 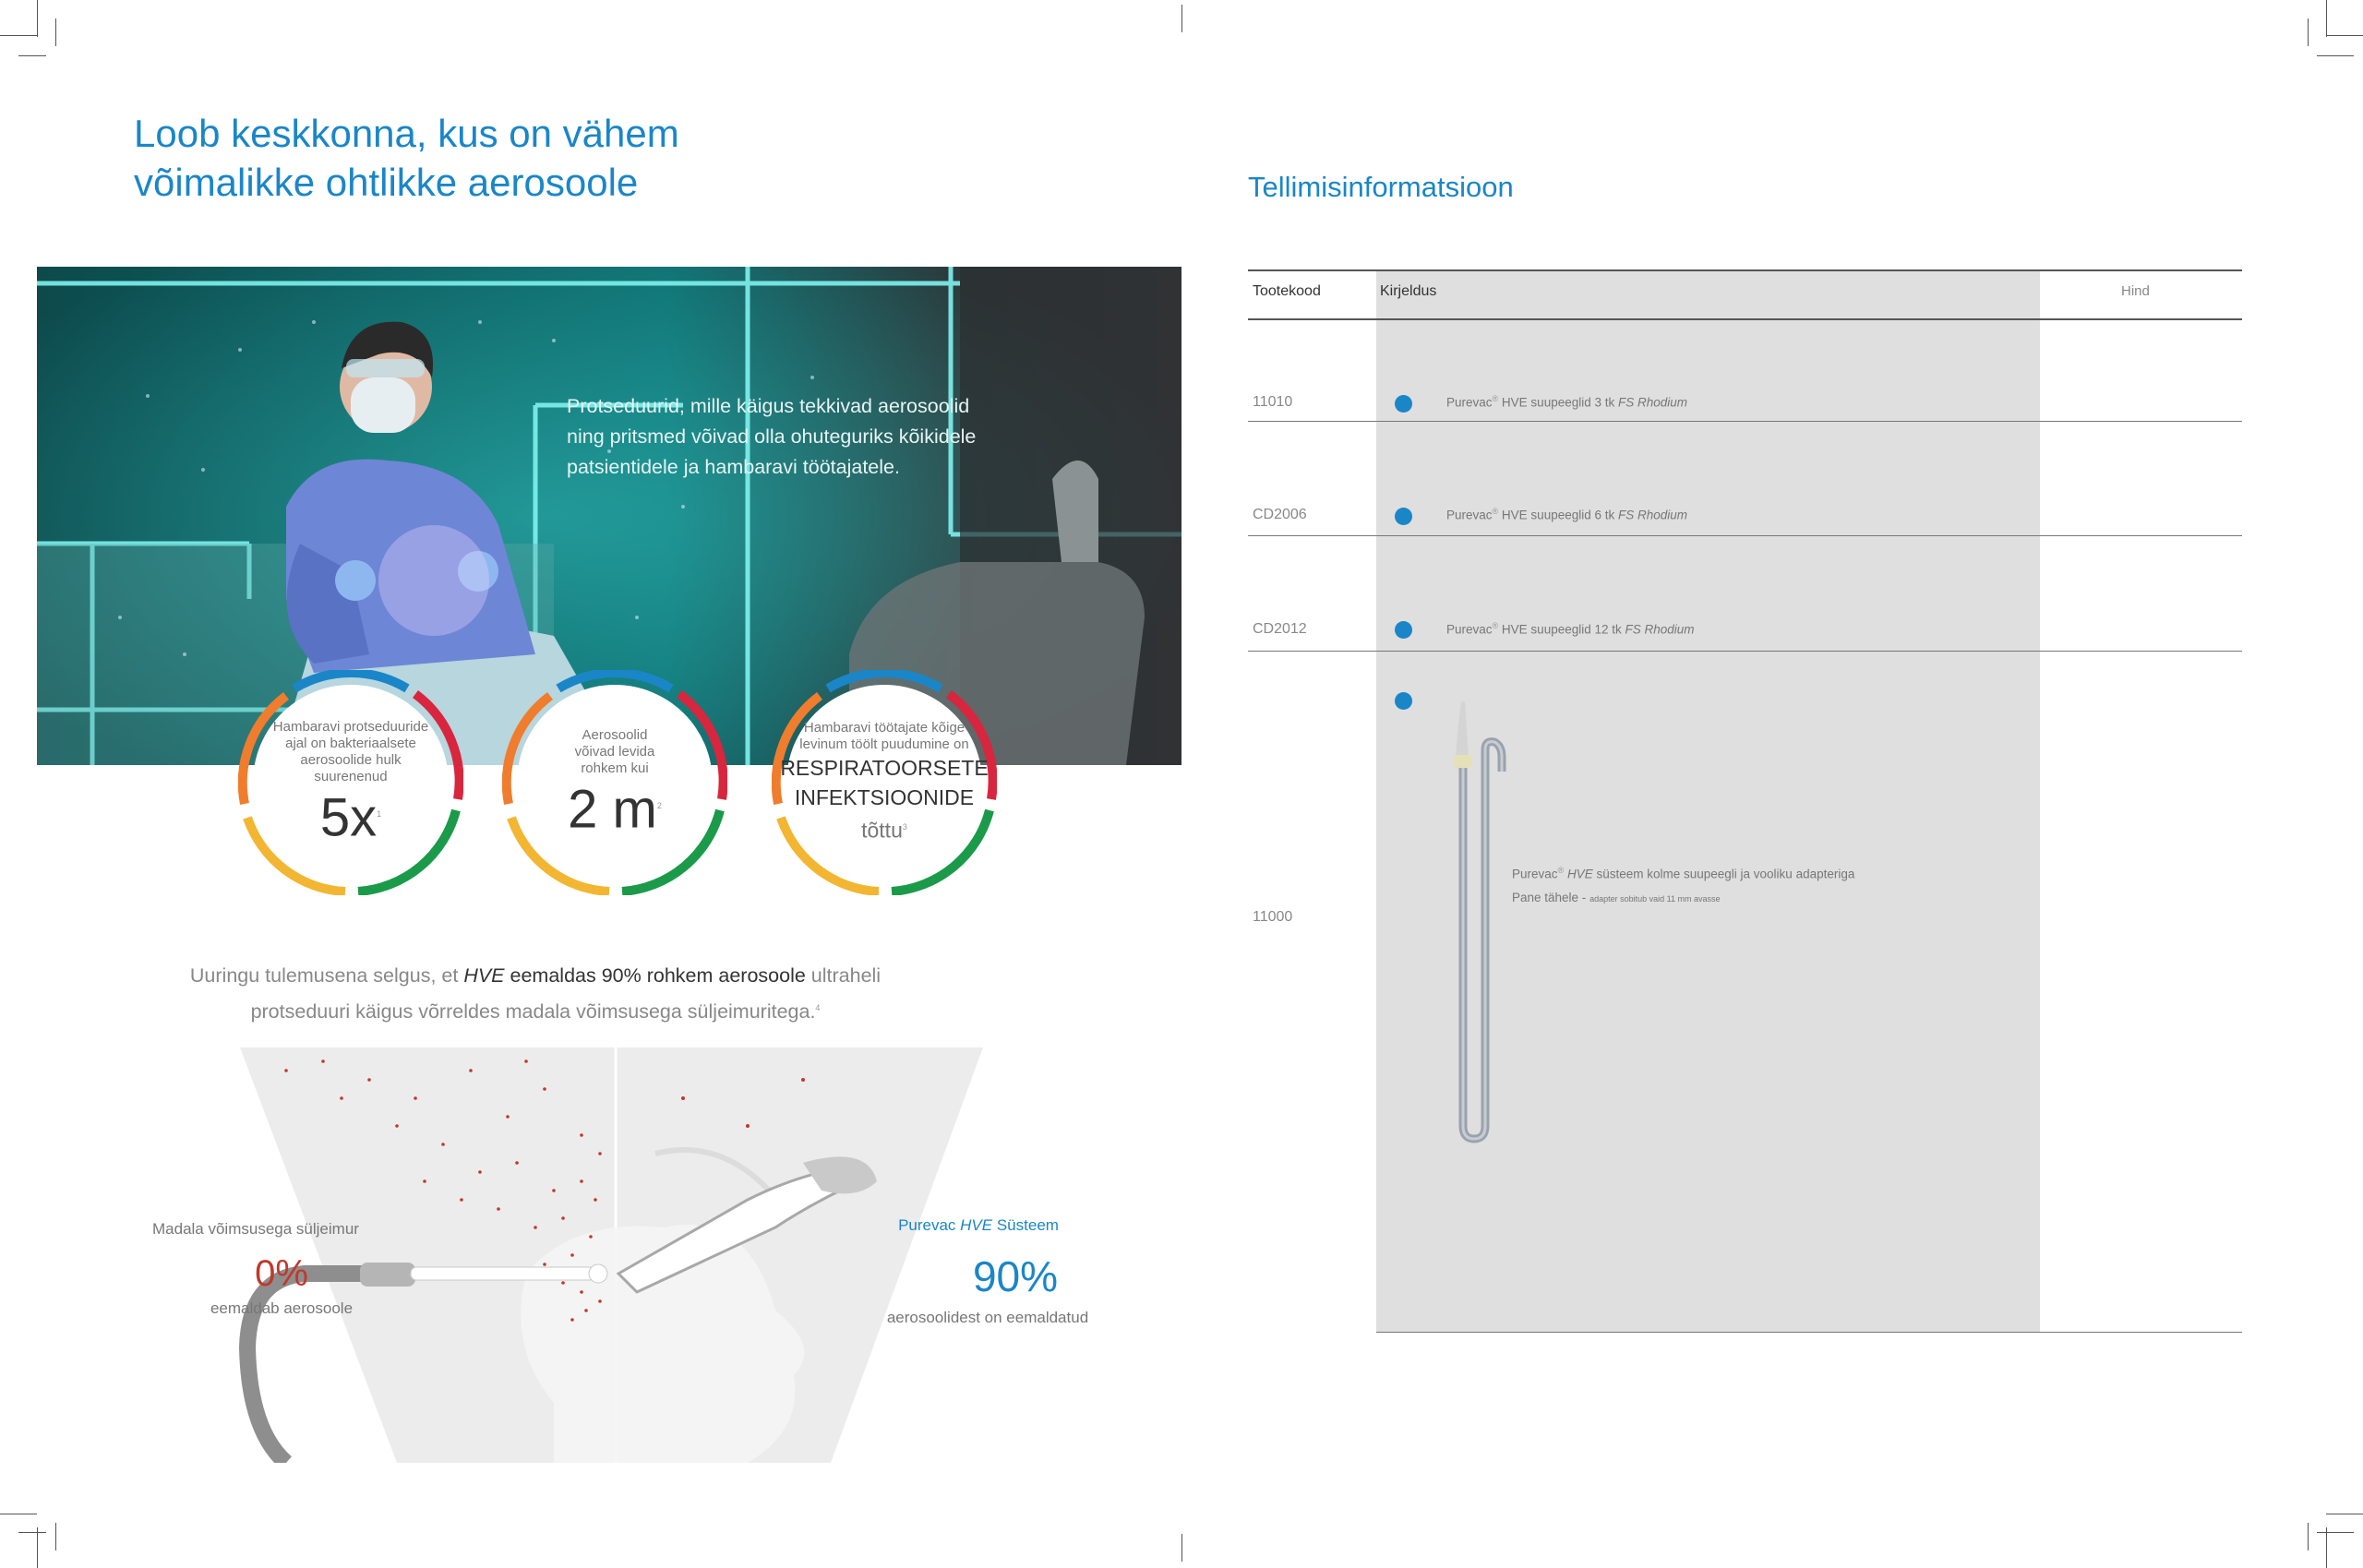 What do you see at coordinates (281, 1273) in the screenshot?
I see `low-volume-percentage: 0%` at bounding box center [281, 1273].